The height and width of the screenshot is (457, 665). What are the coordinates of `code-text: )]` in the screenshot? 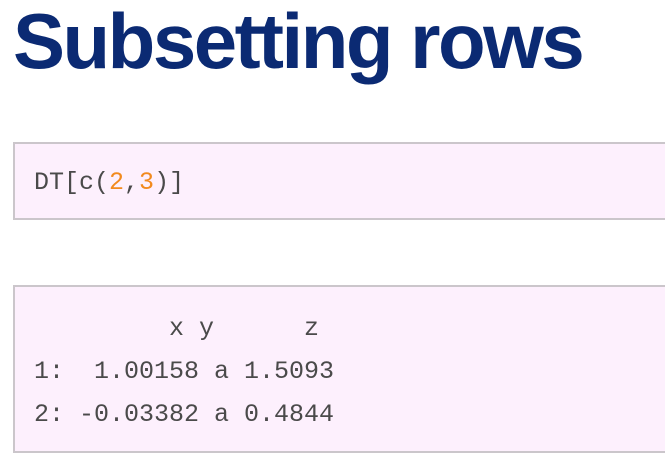 It's located at (169, 182).